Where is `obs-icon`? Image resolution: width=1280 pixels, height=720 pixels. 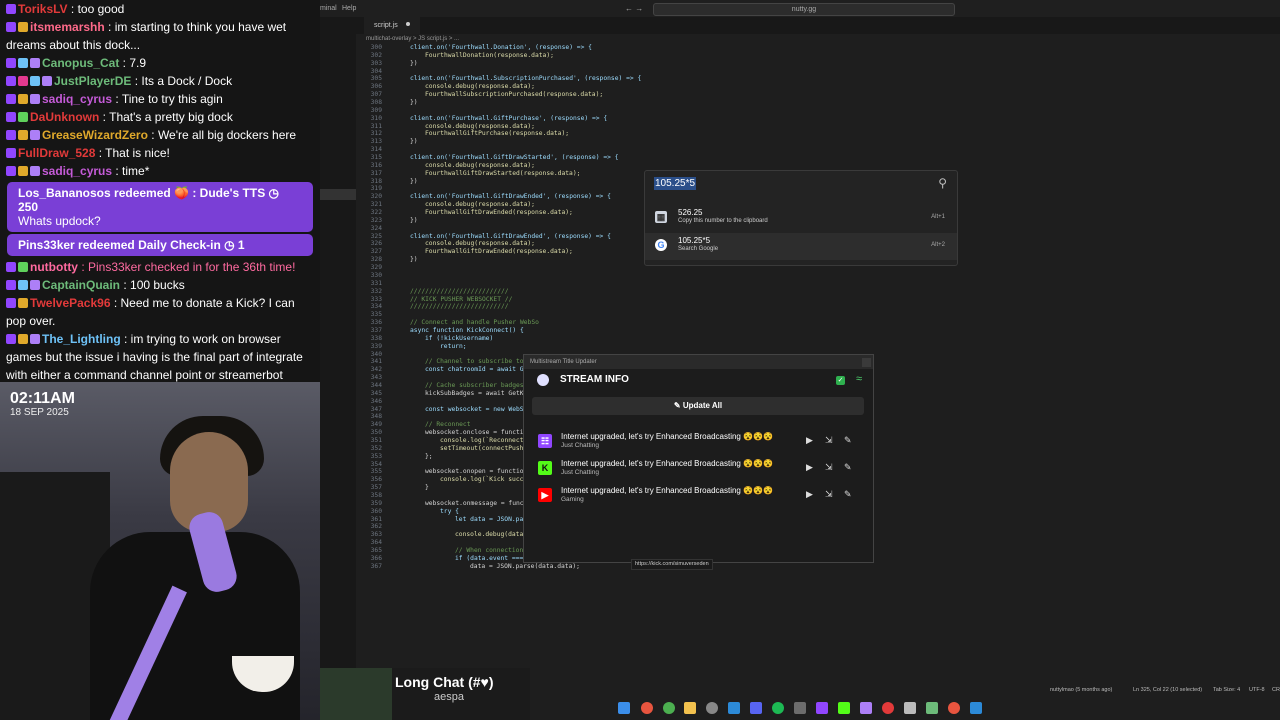 obs-icon is located at coordinates (888, 708).